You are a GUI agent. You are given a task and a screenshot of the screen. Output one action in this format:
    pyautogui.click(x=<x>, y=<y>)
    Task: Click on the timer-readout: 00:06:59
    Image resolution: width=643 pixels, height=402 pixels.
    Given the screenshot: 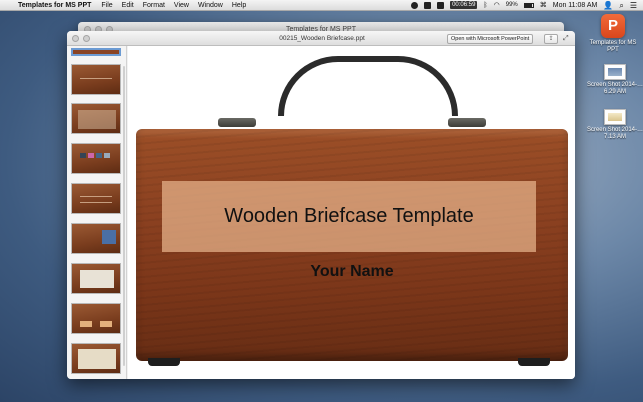 What is the action you would take?
    pyautogui.click(x=464, y=5)
    